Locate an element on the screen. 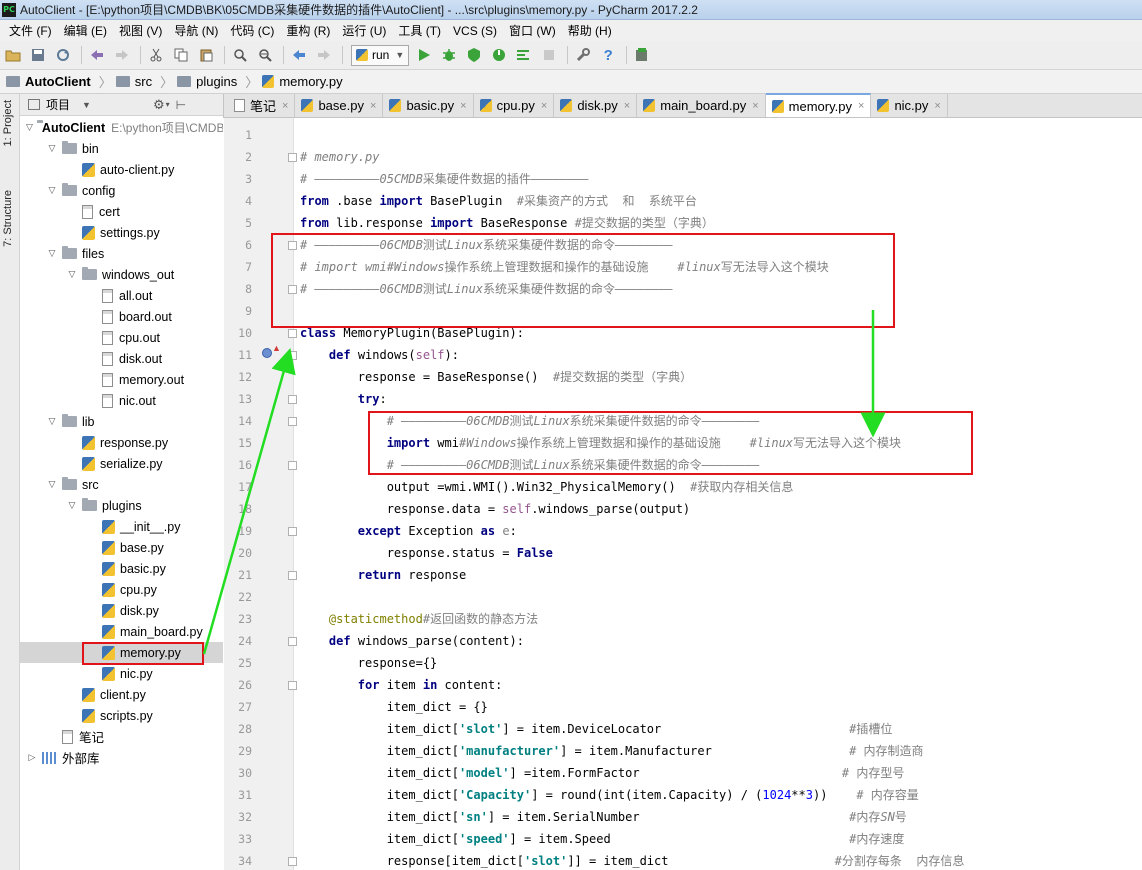 Image resolution: width=1142 pixels, height=870 pixels. tree-item: disk.out is located at coordinates (121, 358).